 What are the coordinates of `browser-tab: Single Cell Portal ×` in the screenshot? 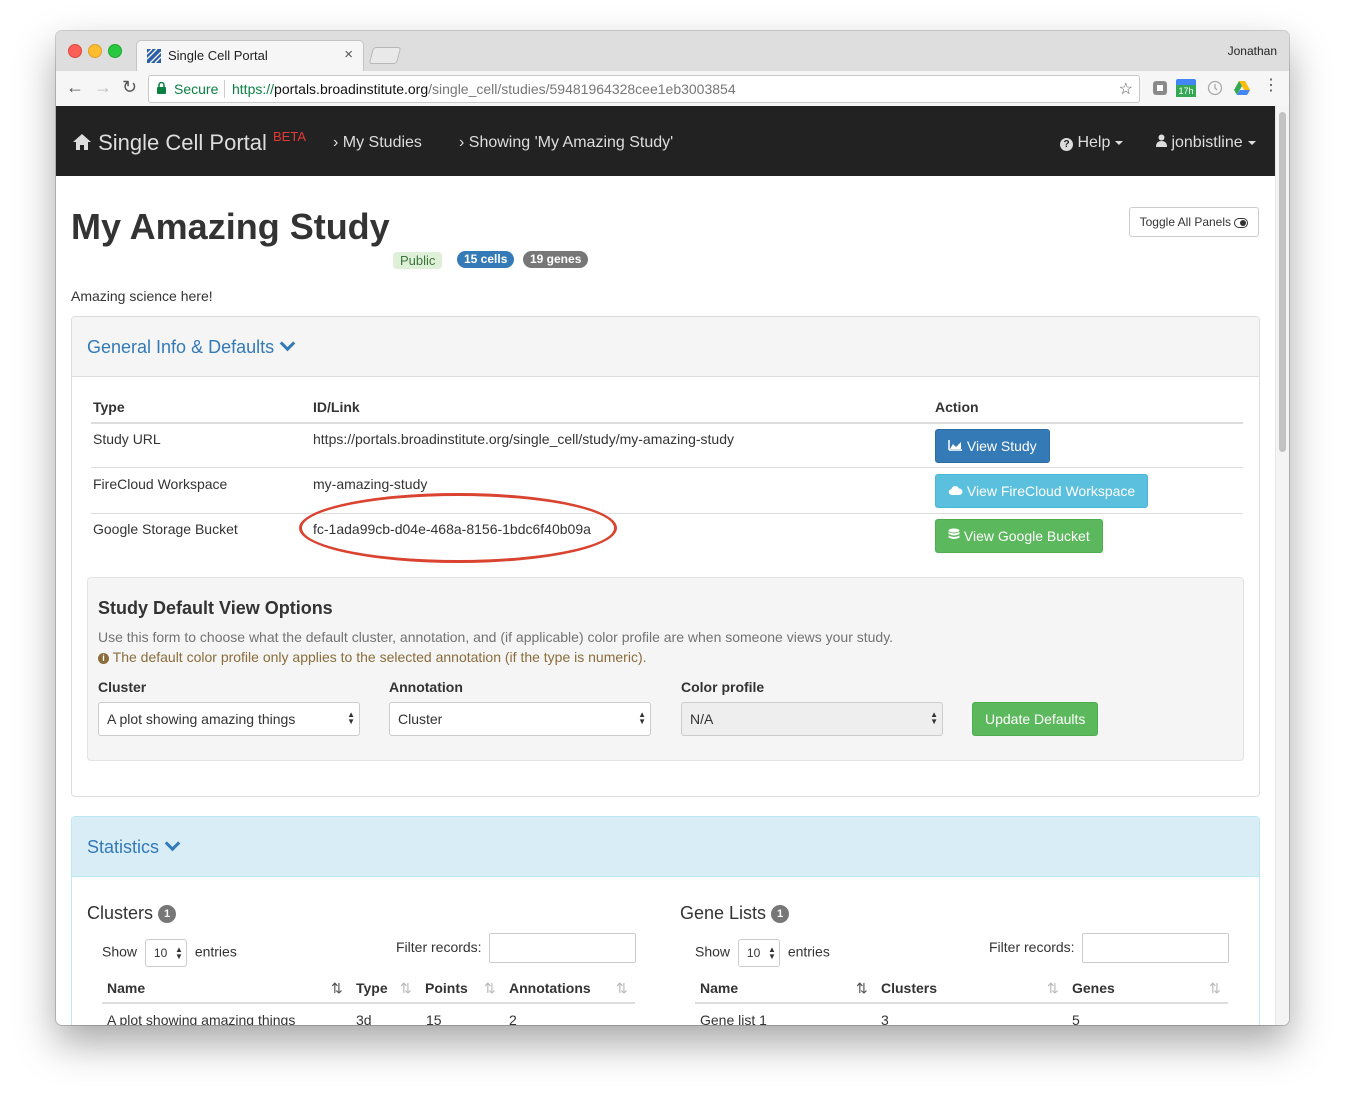 It's located at (250, 56).